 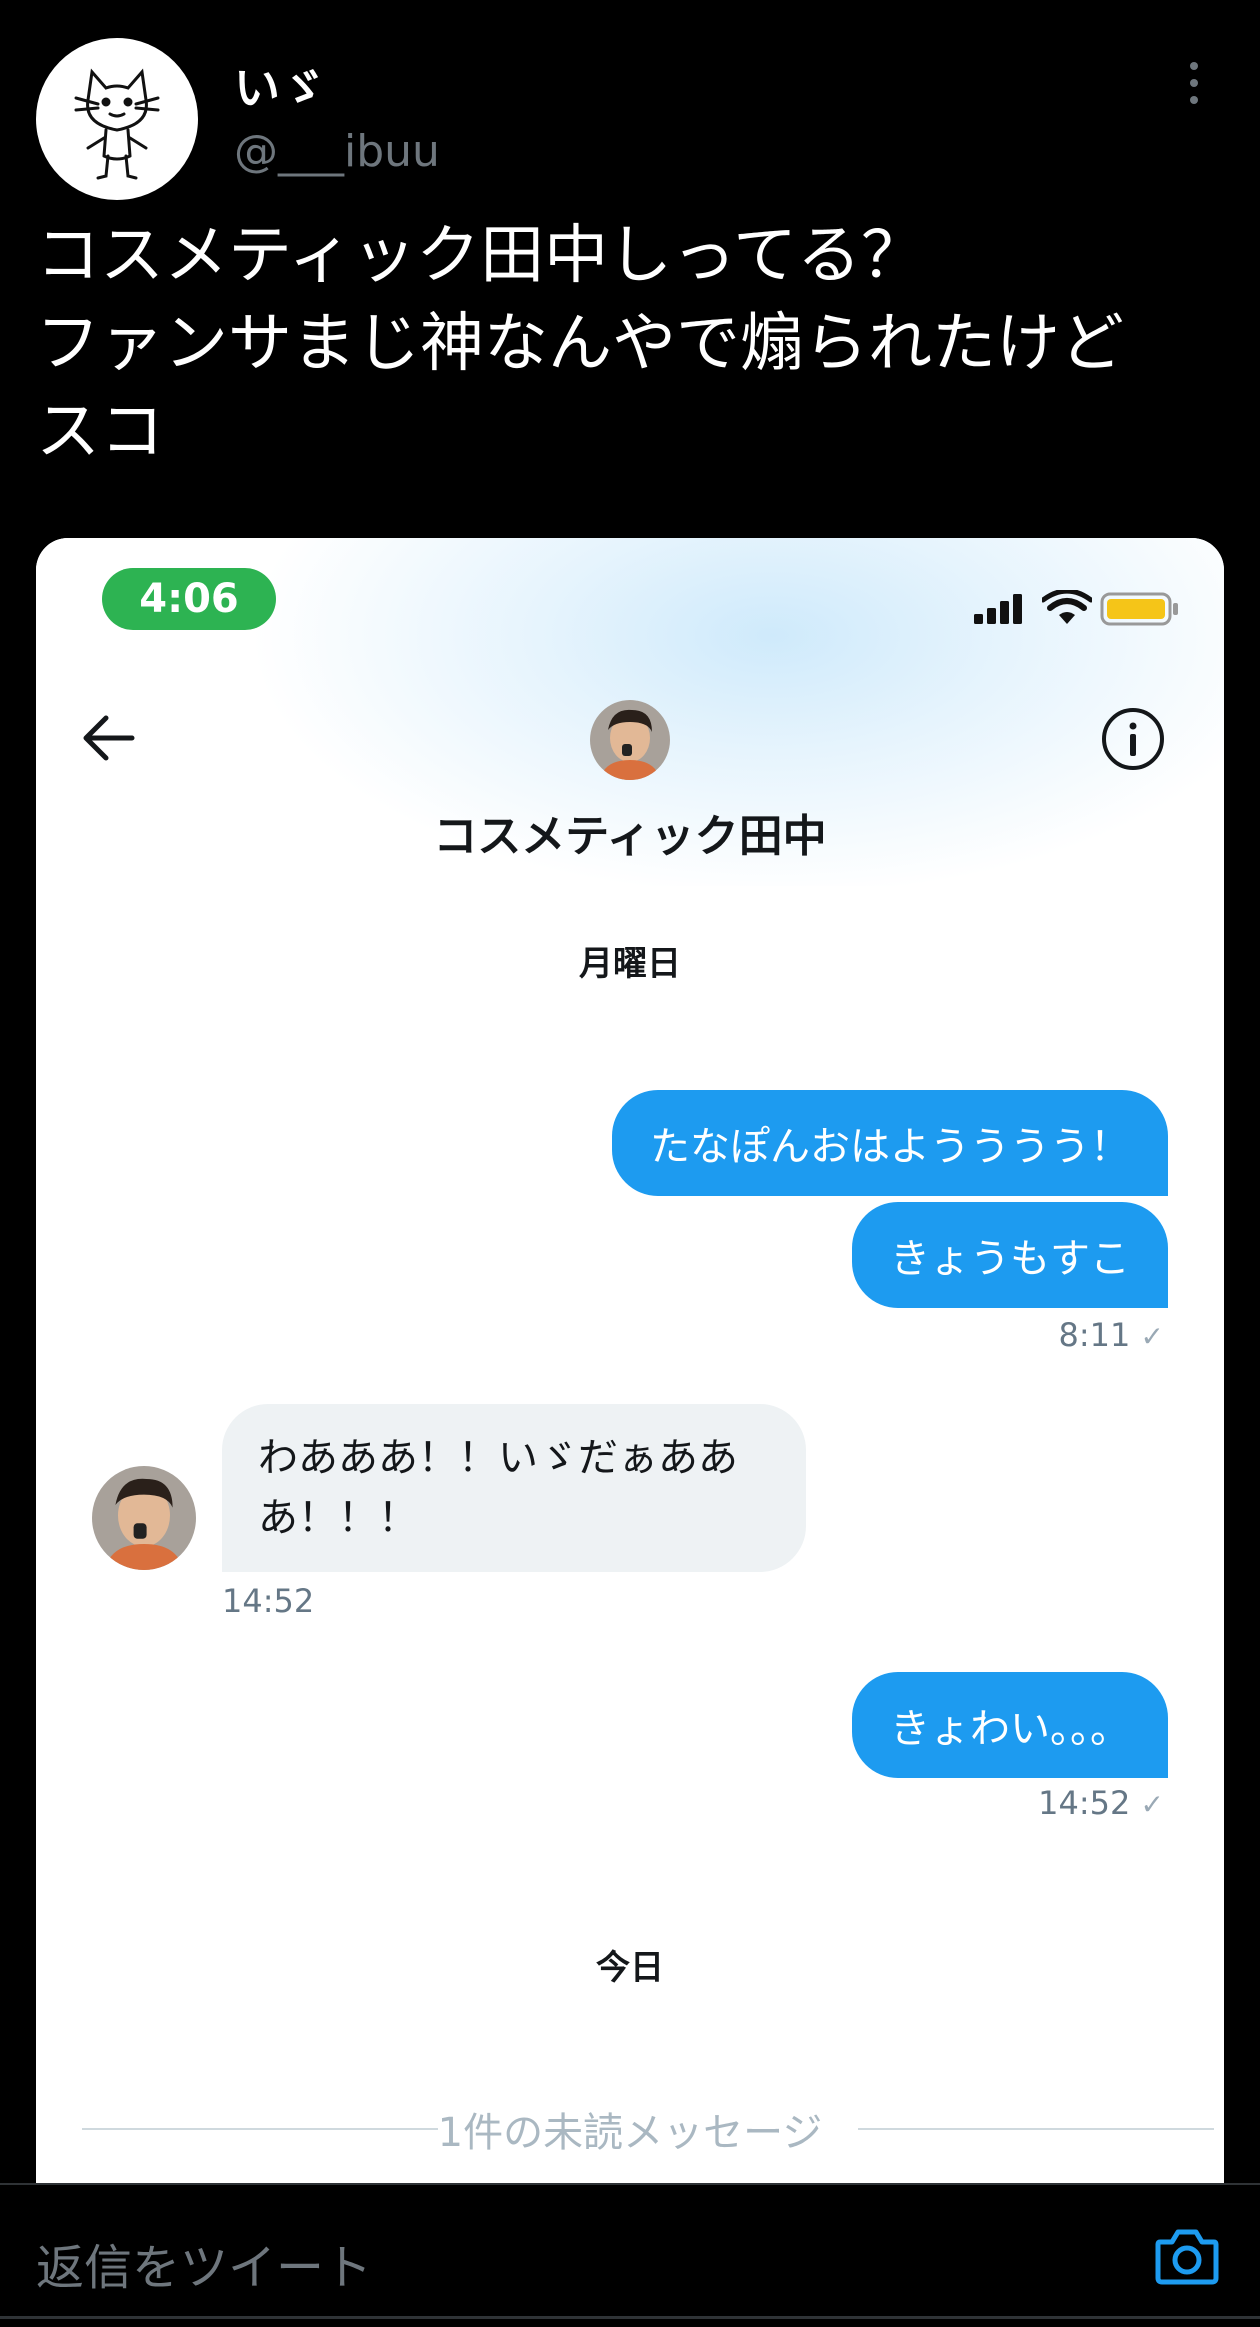 What do you see at coordinates (498, 1458) in the screenshot?
I see `message-text-line: わあああ！！いゞだぁああ` at bounding box center [498, 1458].